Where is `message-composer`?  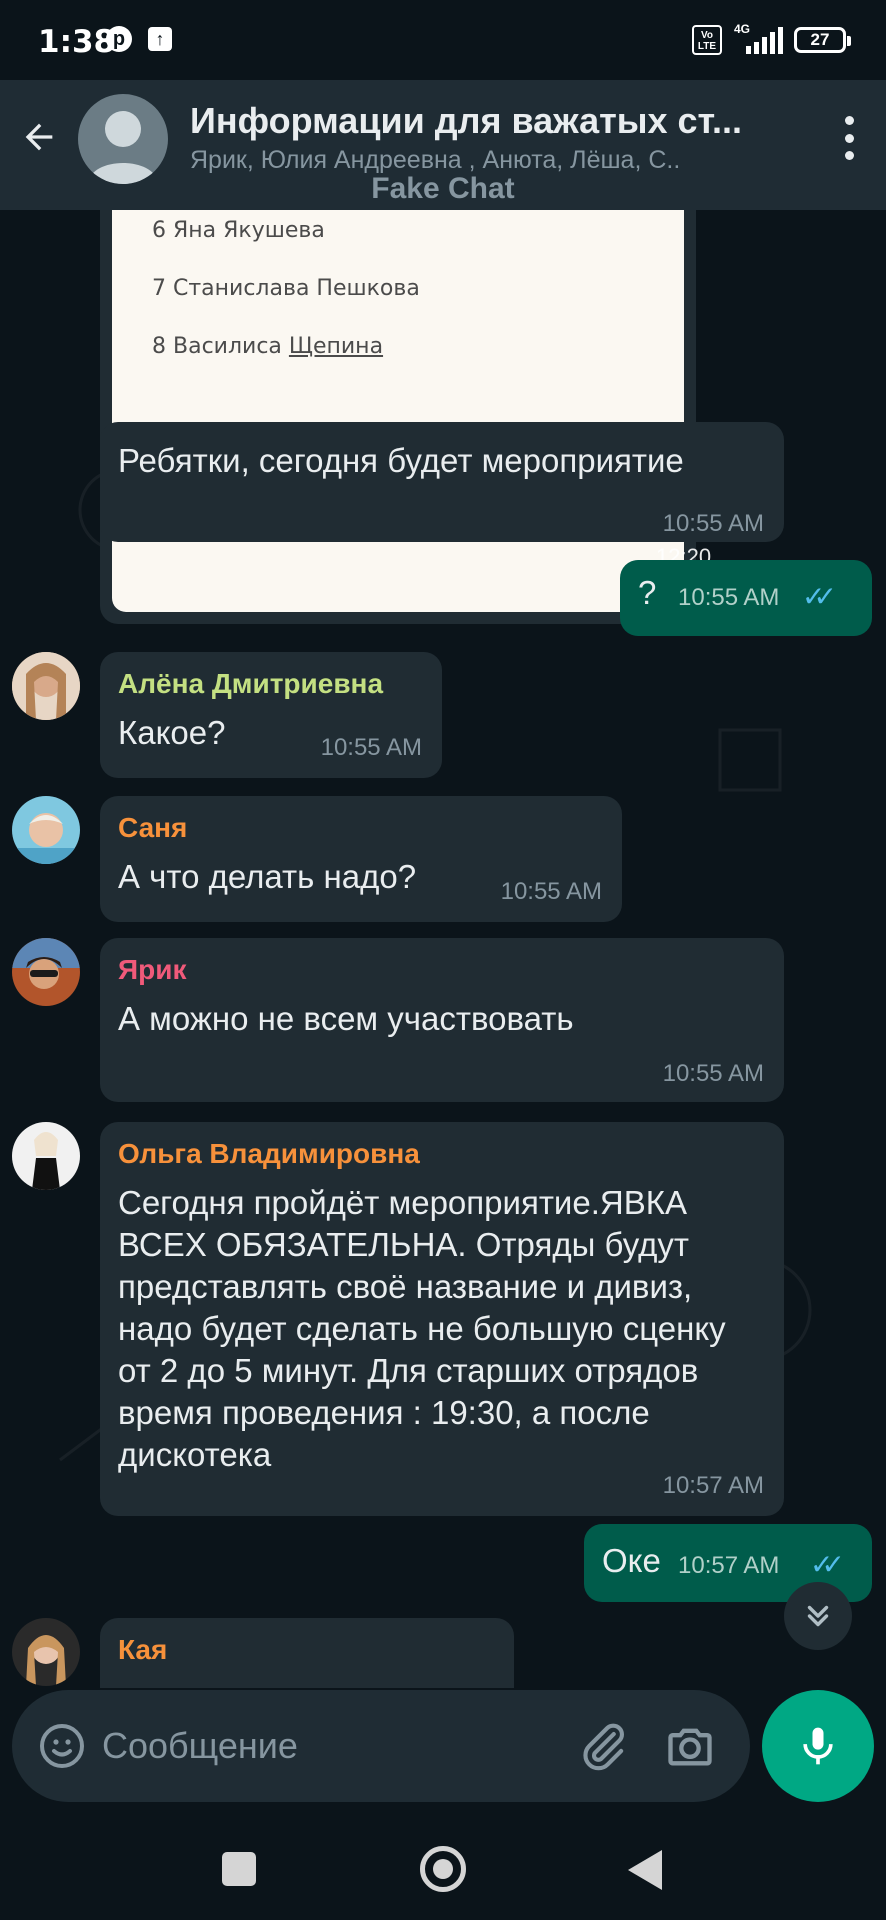 message-composer is located at coordinates (381, 1746).